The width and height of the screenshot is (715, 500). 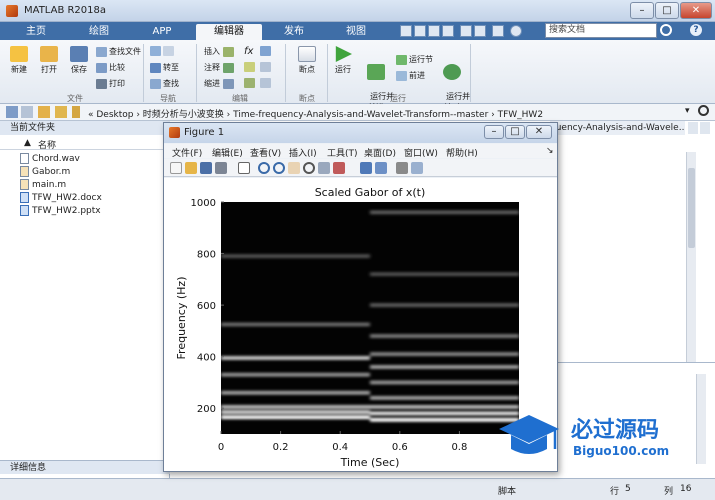 I want to click on up-folder-icon, so click(x=44, y=112).